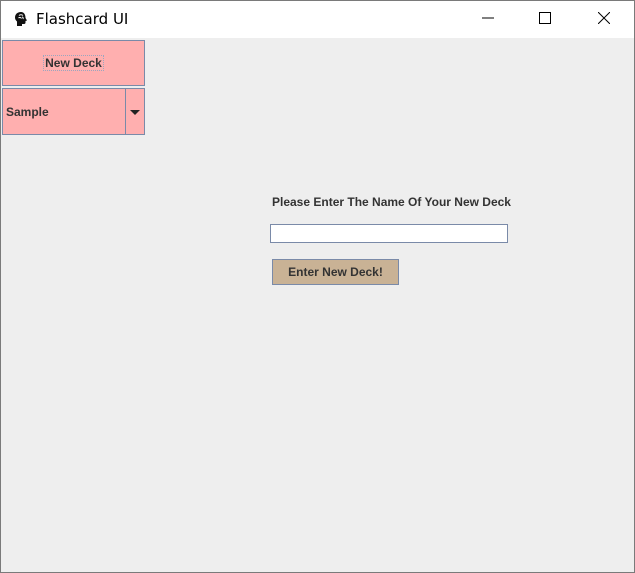 Image resolution: width=635 pixels, height=573 pixels. Describe the element at coordinates (389, 233) in the screenshot. I see `deck-name-input` at that location.